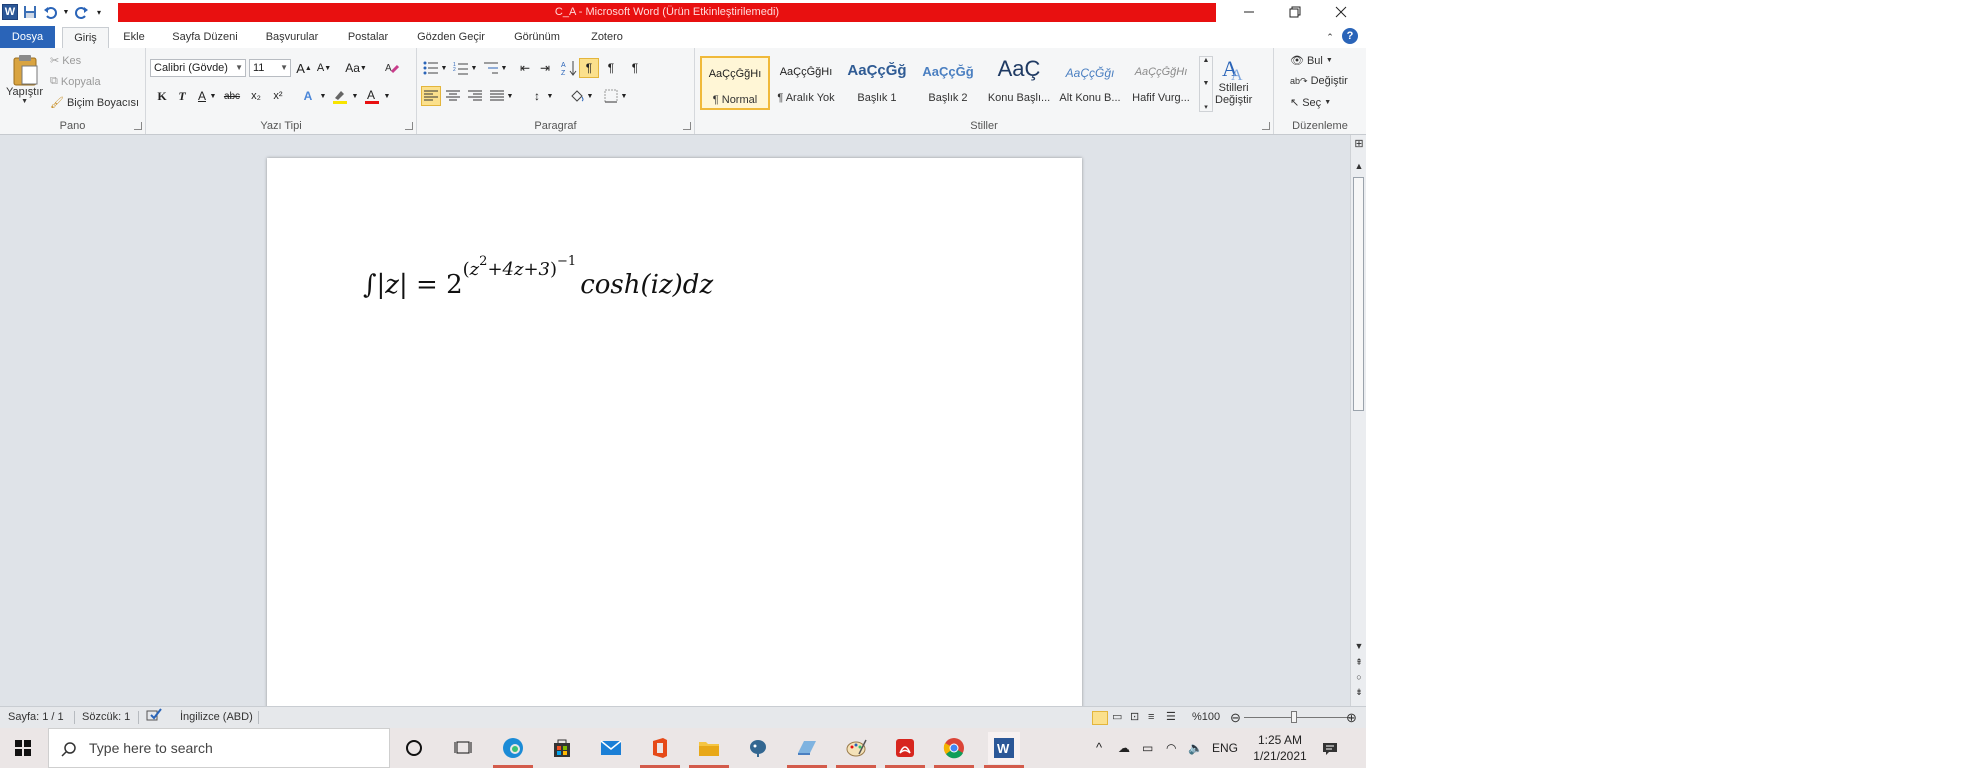 The image size is (1982, 768). I want to click on highlight-dropdown-icon: ▼, so click(355, 96).